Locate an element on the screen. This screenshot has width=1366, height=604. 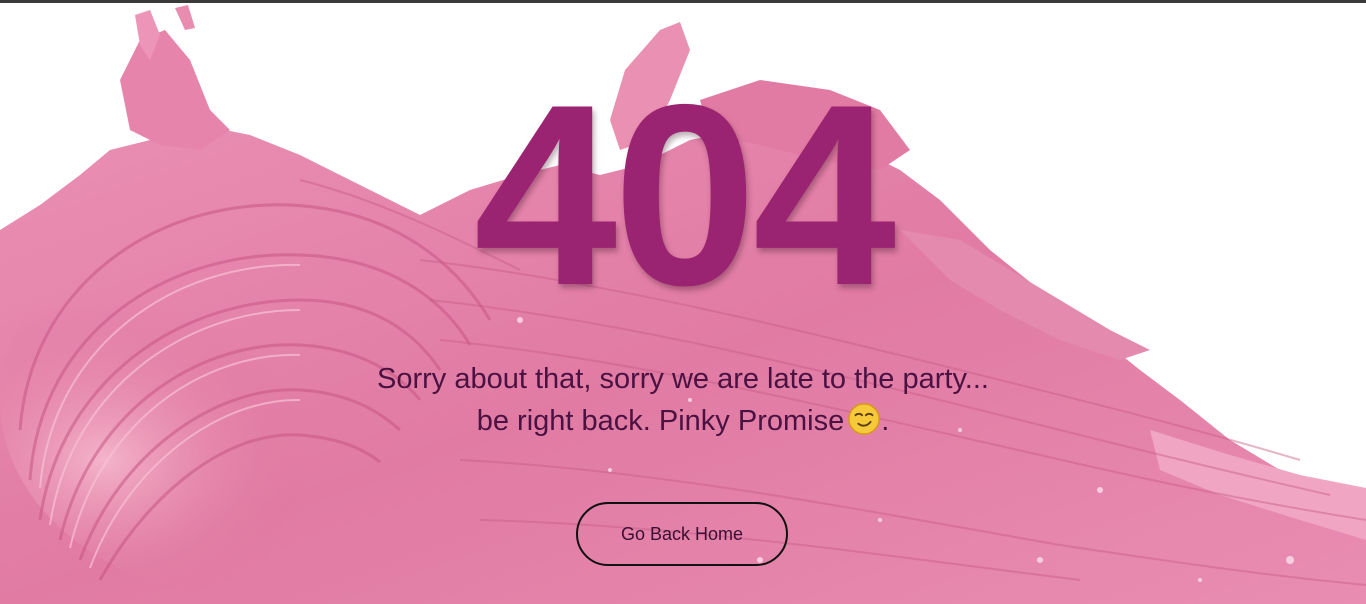
smirking-face-icon is located at coordinates (864, 419).